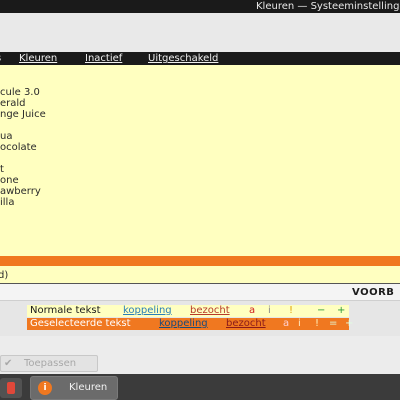  What do you see at coordinates (328, 6) in the screenshot?
I see `window-title: Kleuren — Systeeminstellingen` at bounding box center [328, 6].